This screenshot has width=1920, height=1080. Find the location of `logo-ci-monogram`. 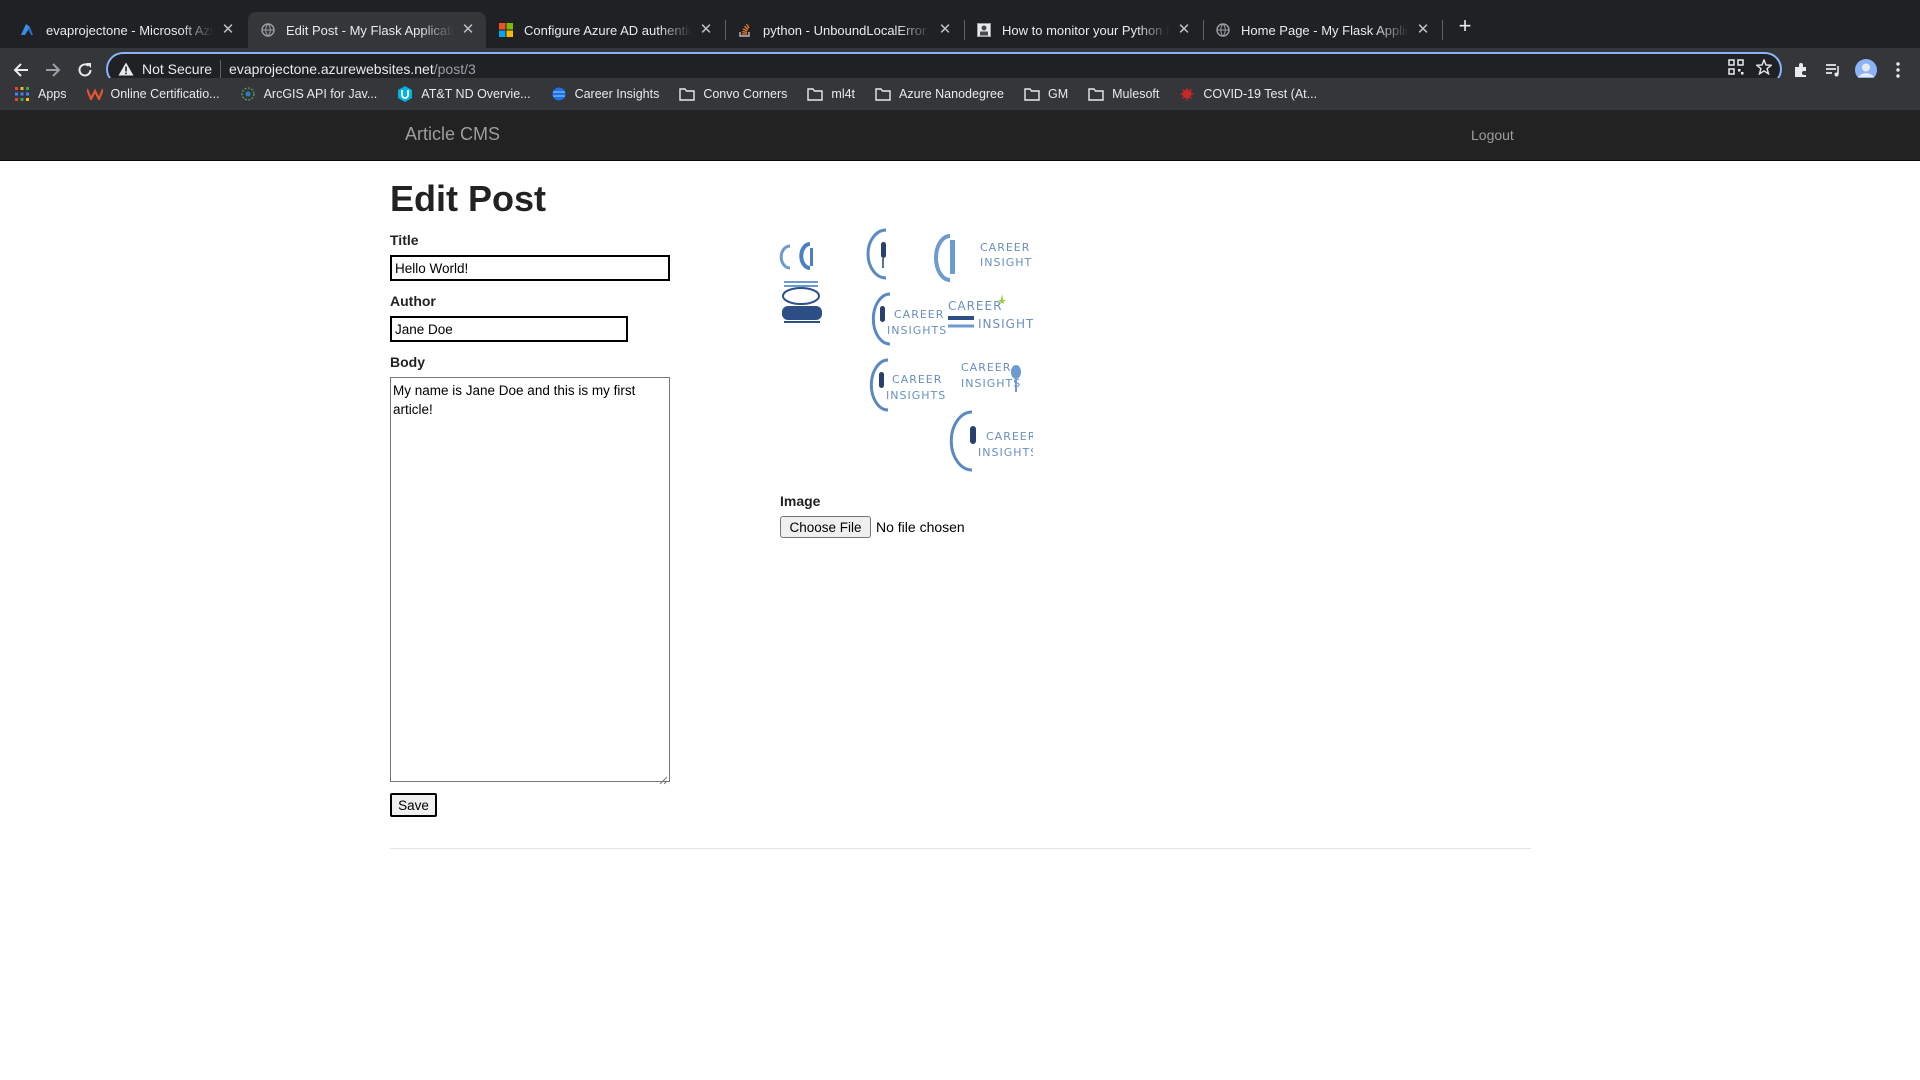

logo-ci-monogram is located at coordinates (796, 256).